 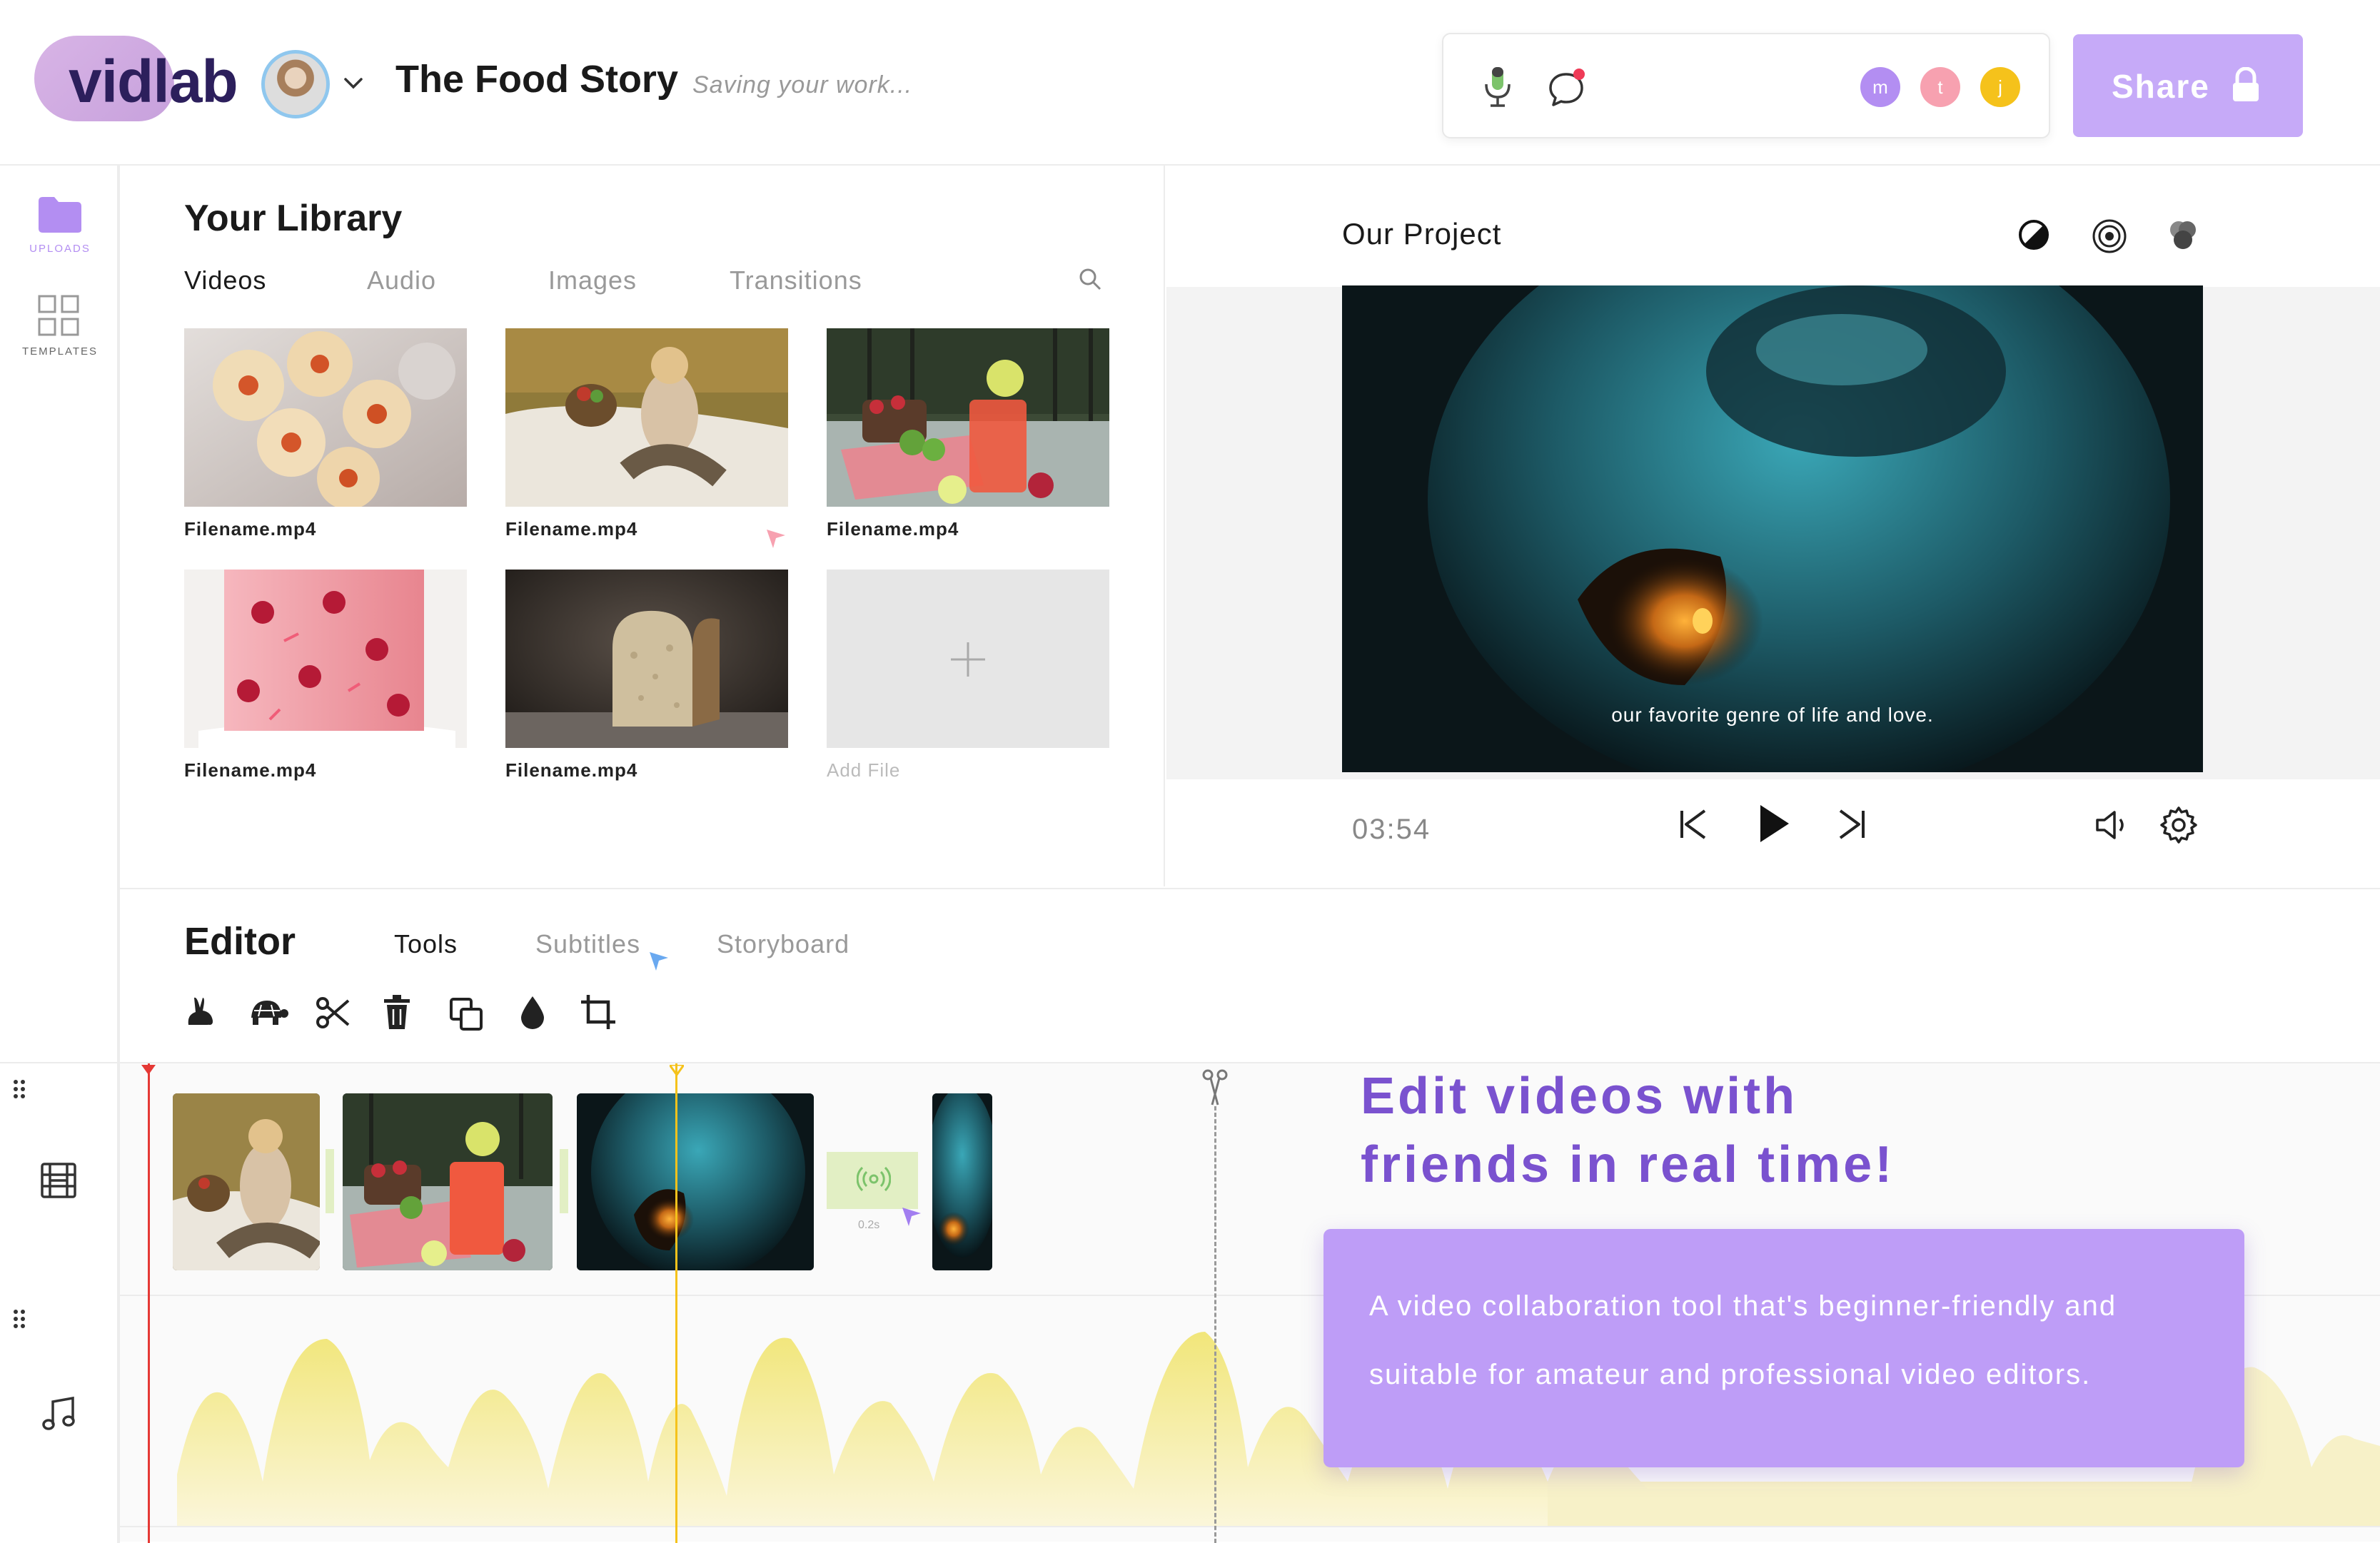 What do you see at coordinates (2111, 825) in the screenshot?
I see `volume-icon` at bounding box center [2111, 825].